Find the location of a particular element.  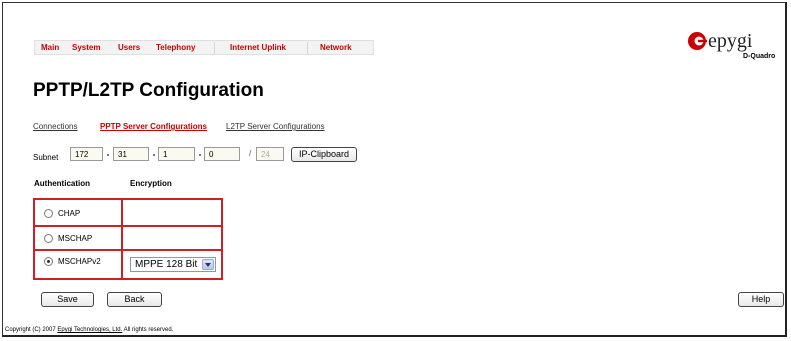

back-button: Back is located at coordinates (134, 299).